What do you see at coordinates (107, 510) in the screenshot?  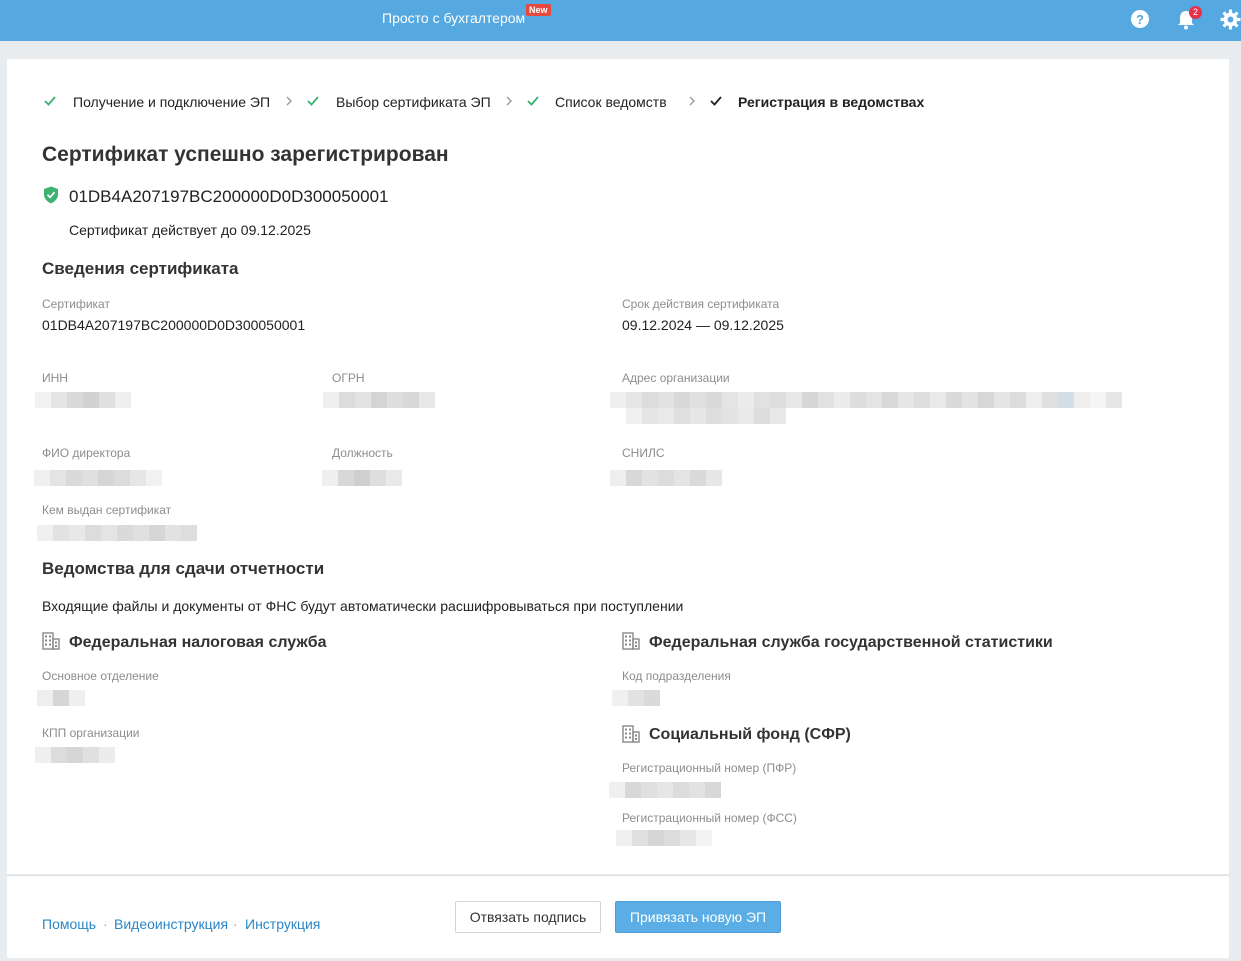 I see `issuer-label: Кем выдан сертификат` at bounding box center [107, 510].